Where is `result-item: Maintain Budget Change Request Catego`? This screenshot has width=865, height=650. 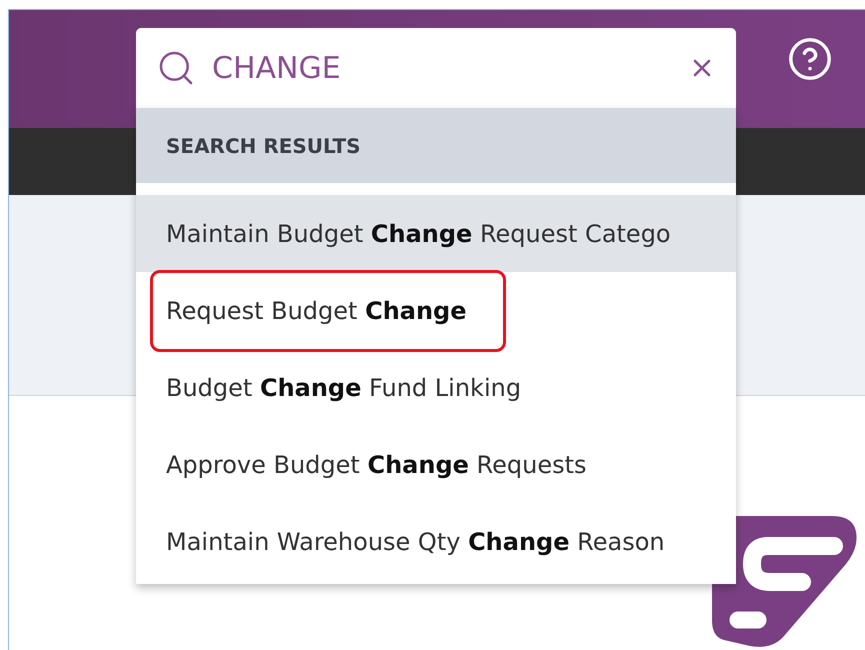
result-item: Maintain Budget Change Request Catego is located at coordinates (436, 233).